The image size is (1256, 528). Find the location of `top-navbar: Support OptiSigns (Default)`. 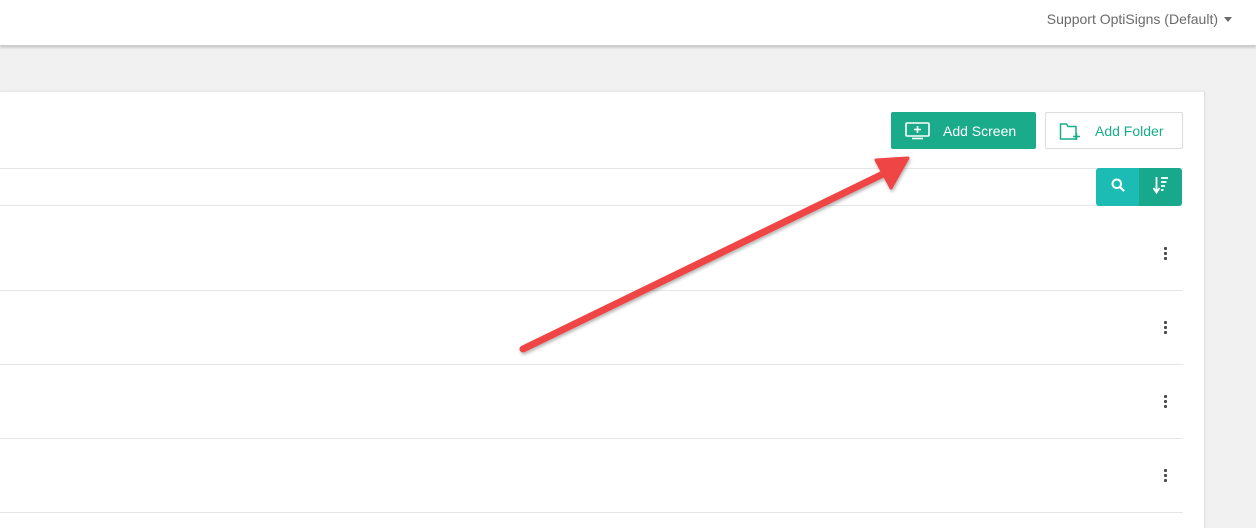

top-navbar: Support OptiSigns (Default) is located at coordinates (628, 23).